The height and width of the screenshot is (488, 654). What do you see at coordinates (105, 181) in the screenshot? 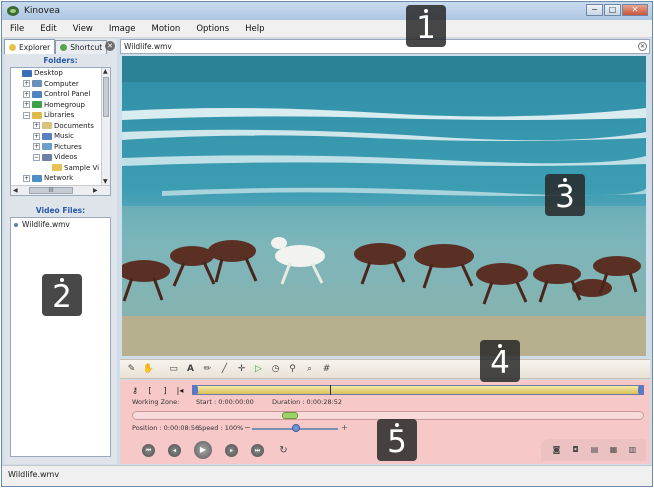
I see `scroll-down-arrow-icon: ▼` at bounding box center [105, 181].